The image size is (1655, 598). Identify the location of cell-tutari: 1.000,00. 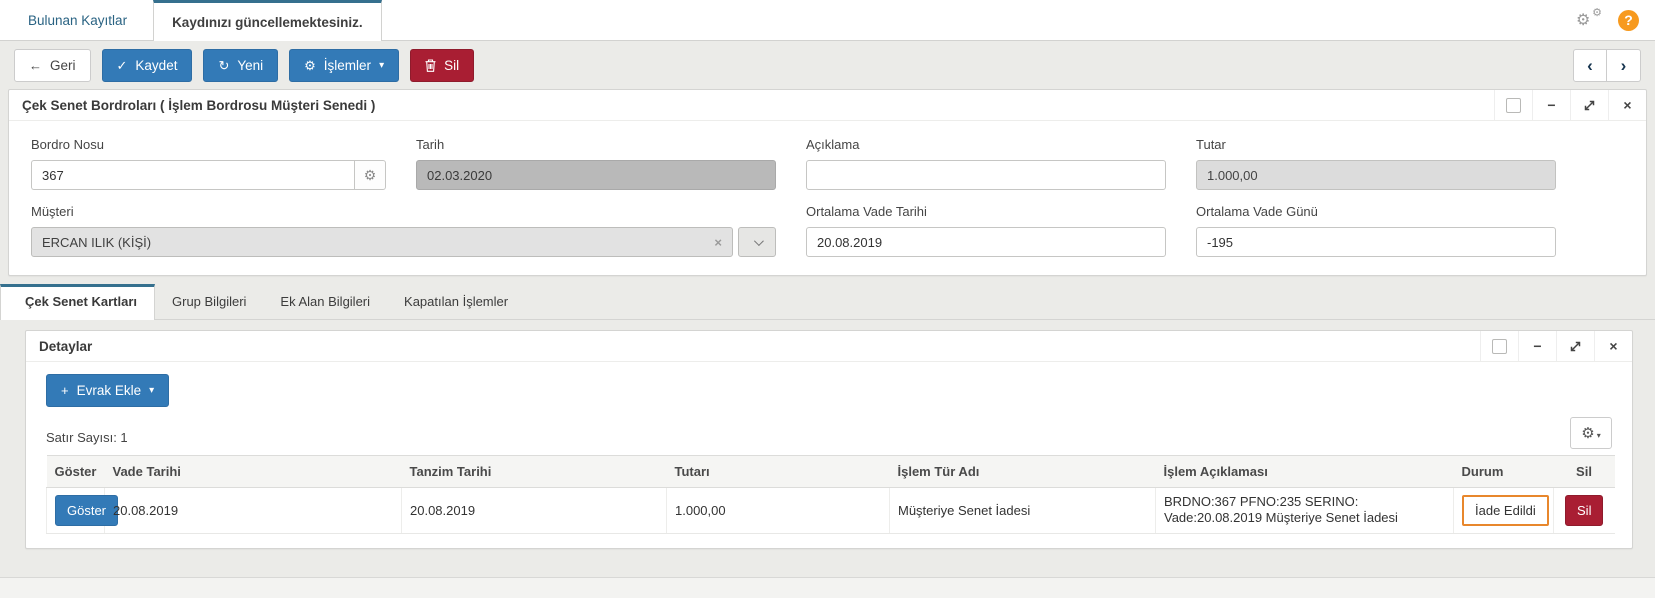
(778, 510).